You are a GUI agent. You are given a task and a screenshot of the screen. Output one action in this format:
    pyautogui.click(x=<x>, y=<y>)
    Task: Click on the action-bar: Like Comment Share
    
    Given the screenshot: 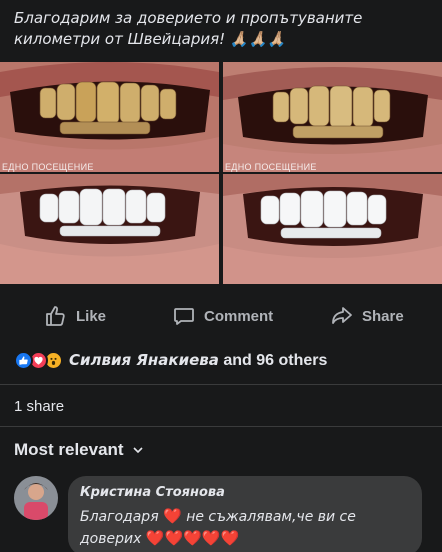 What is the action you would take?
    pyautogui.click(x=221, y=316)
    